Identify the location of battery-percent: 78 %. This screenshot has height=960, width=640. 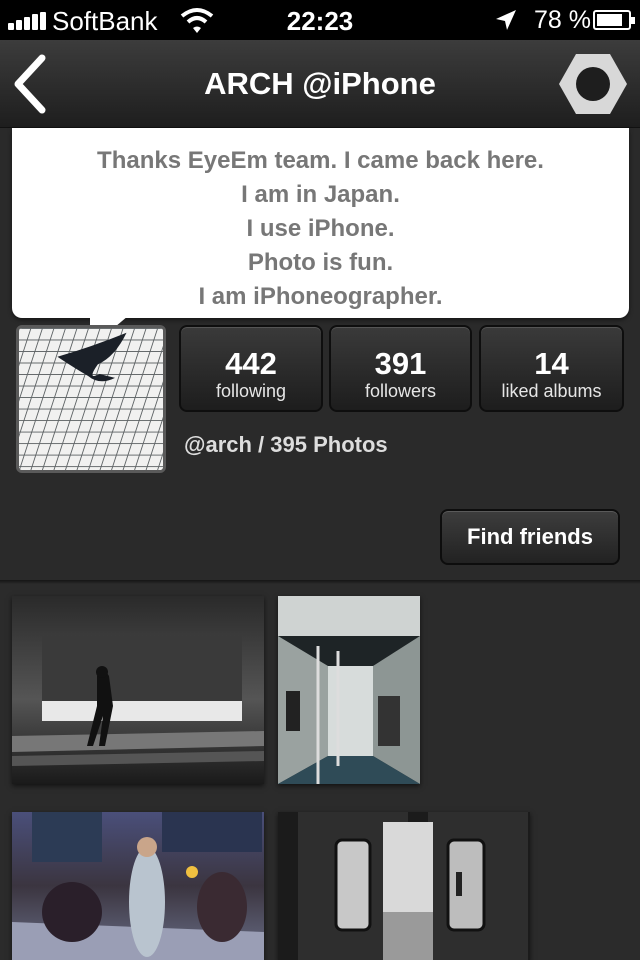
(562, 20).